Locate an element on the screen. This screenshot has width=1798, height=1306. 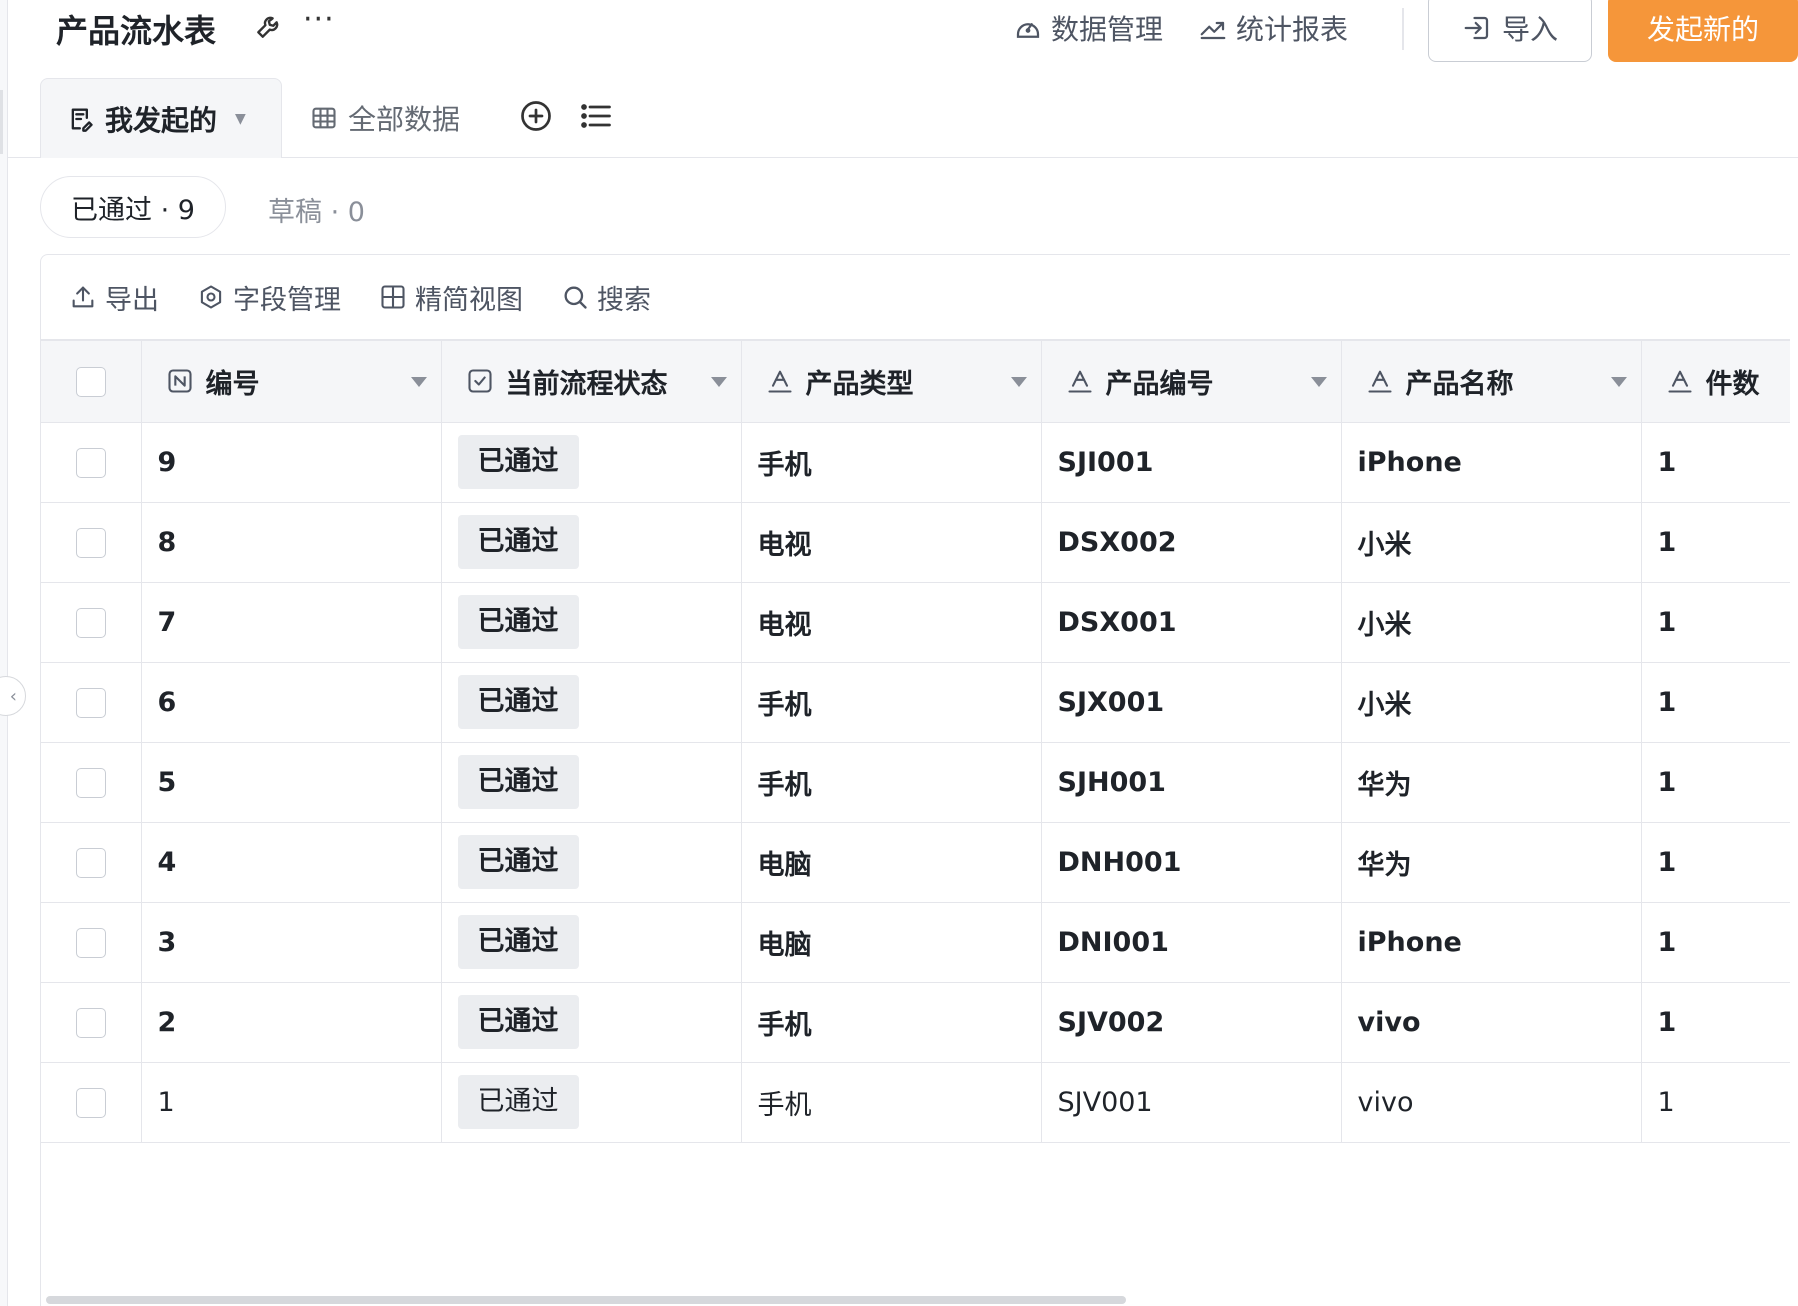
caret-down-icon: ▼ is located at coordinates (240, 119).